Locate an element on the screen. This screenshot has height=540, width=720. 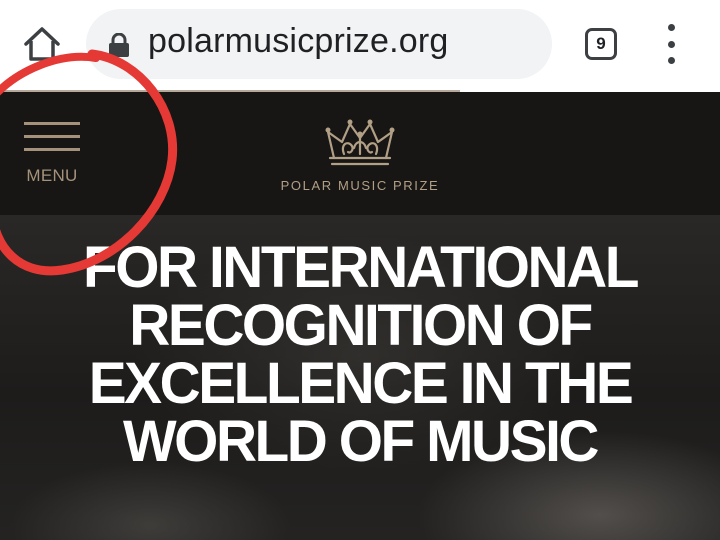
hamburger-icon is located at coordinates (52, 123).